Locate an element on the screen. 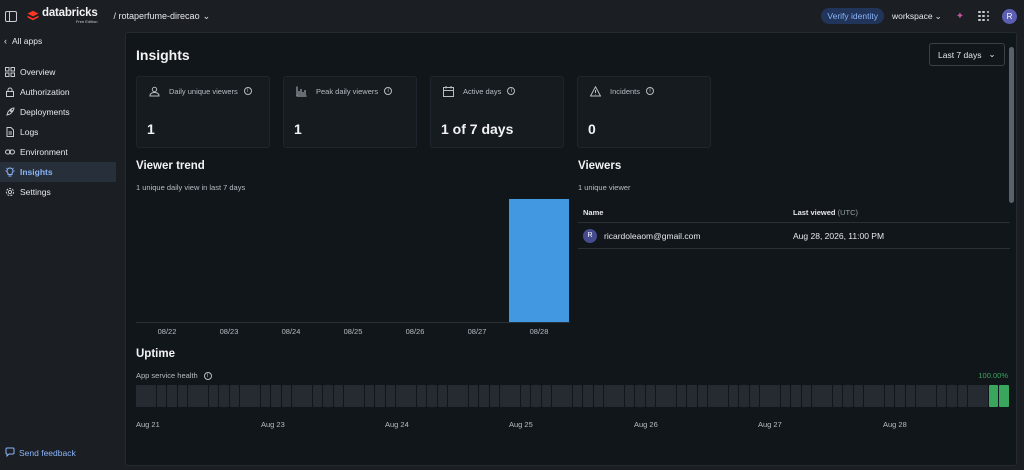 The image size is (1024, 470). sidebar-item-overview: Overview is located at coordinates (58, 72).